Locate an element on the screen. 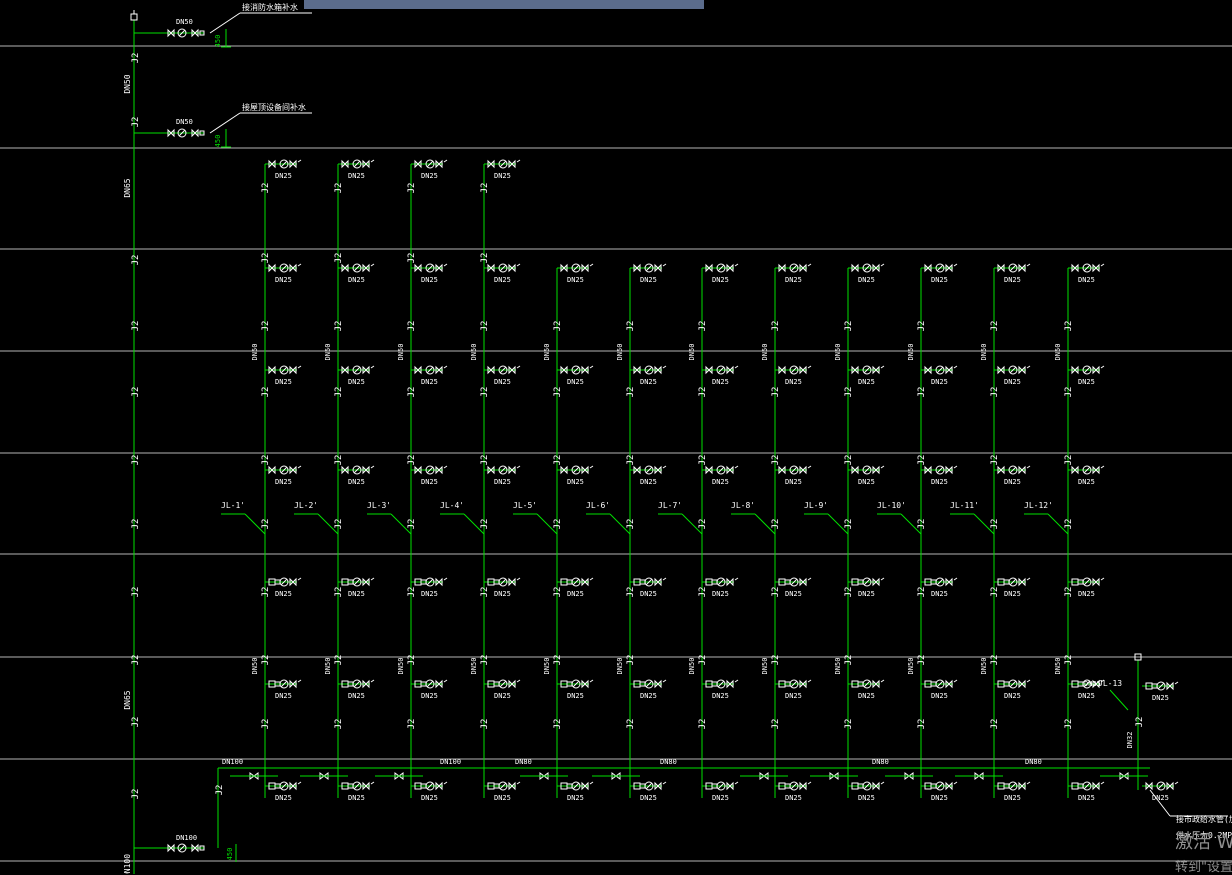 This screenshot has height=875, width=1232. riser-label: JL-8' is located at coordinates (743, 505).